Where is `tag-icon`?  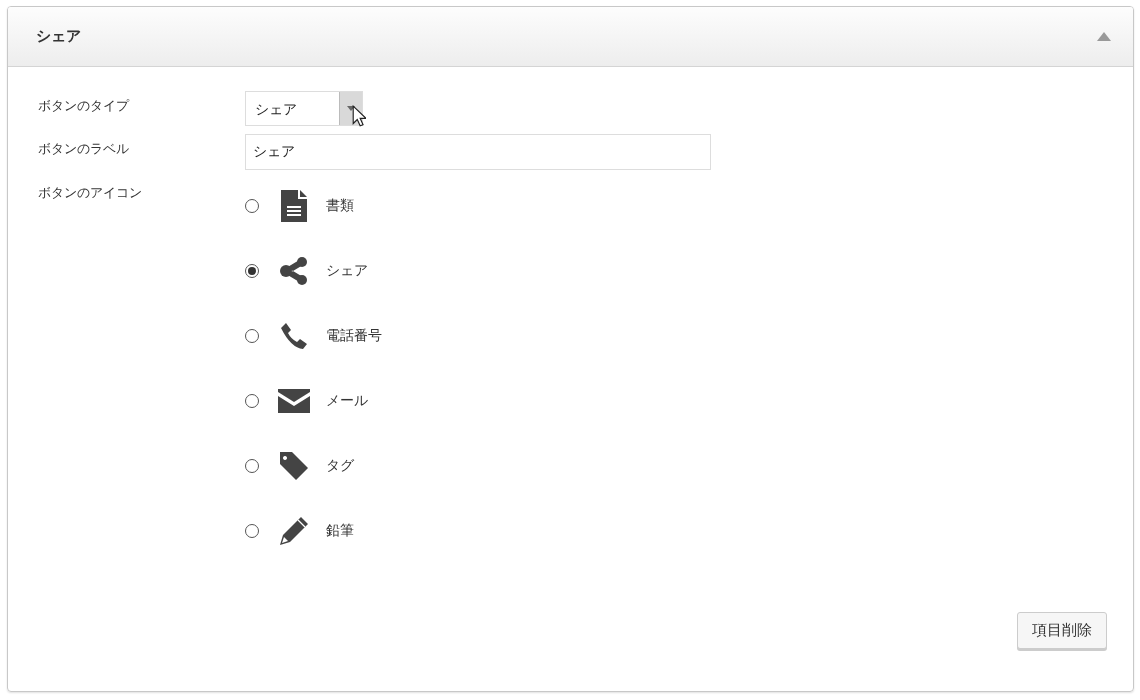
tag-icon is located at coordinates (294, 466).